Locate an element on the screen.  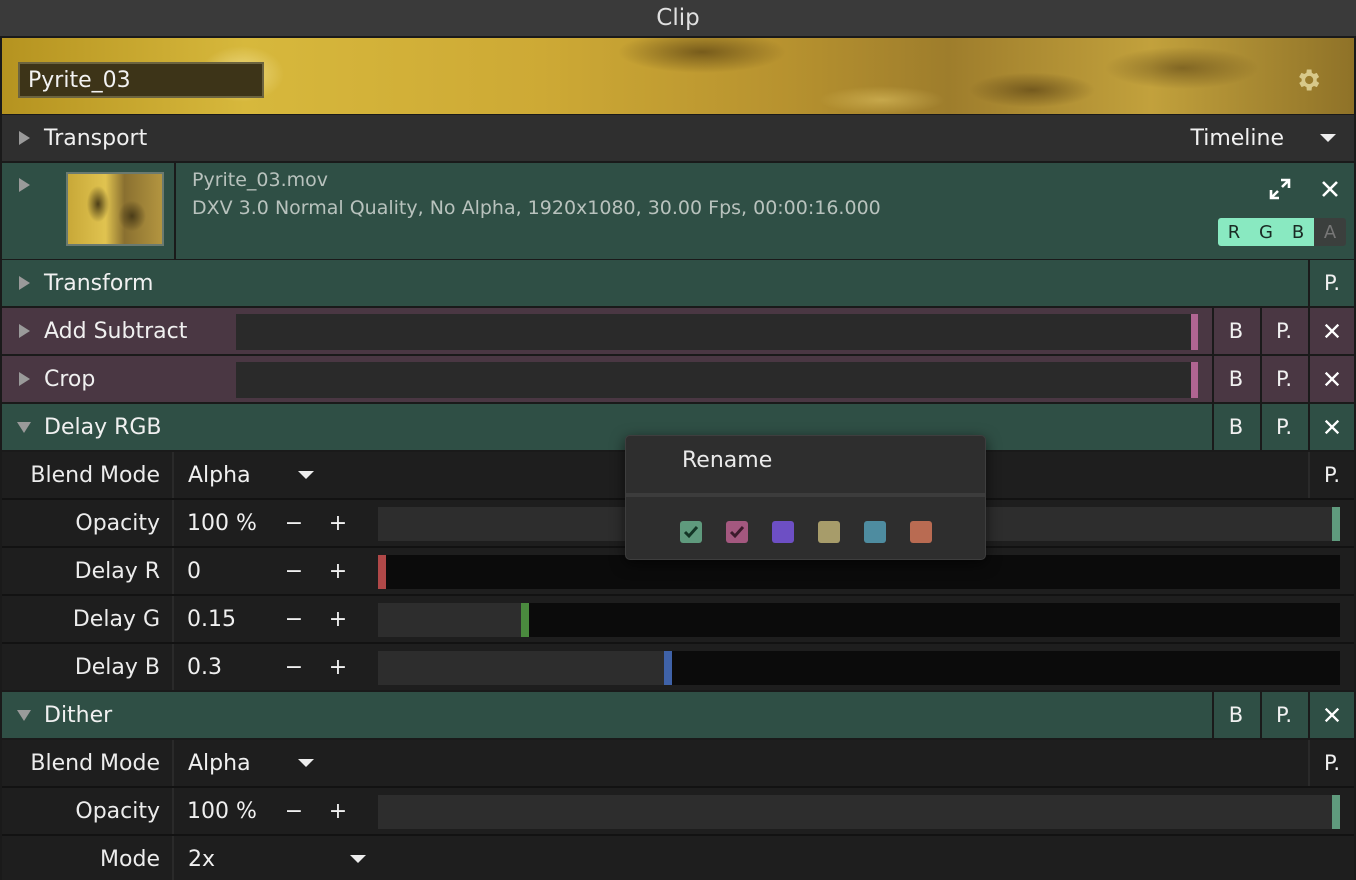
param-label: Blend Mode is located at coordinates (88, 763).